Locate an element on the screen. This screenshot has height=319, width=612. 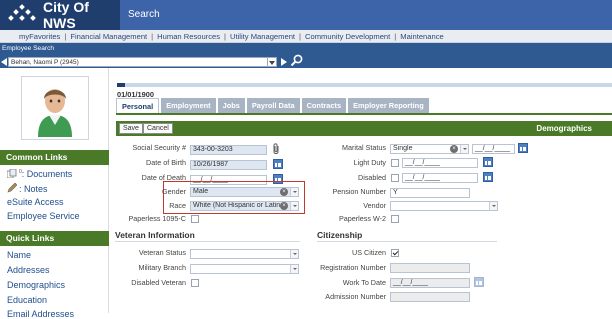
city-logo-icon is located at coordinates (22, 15).